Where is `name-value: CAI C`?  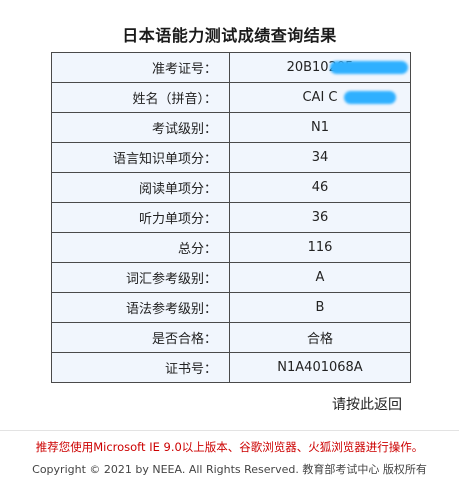
name-value: CAI C is located at coordinates (320, 97).